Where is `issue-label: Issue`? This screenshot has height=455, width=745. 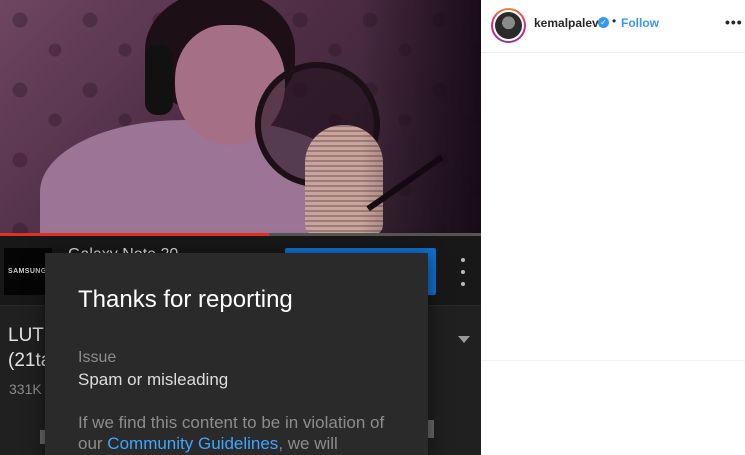 issue-label: Issue is located at coordinates (97, 357).